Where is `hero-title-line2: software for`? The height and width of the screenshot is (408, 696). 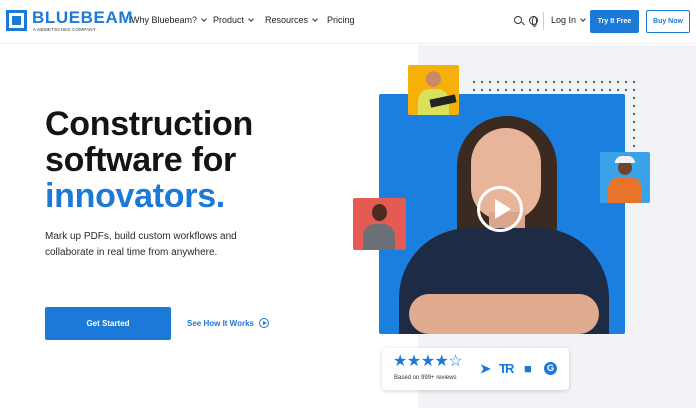 hero-title-line2: software for is located at coordinates (140, 160).